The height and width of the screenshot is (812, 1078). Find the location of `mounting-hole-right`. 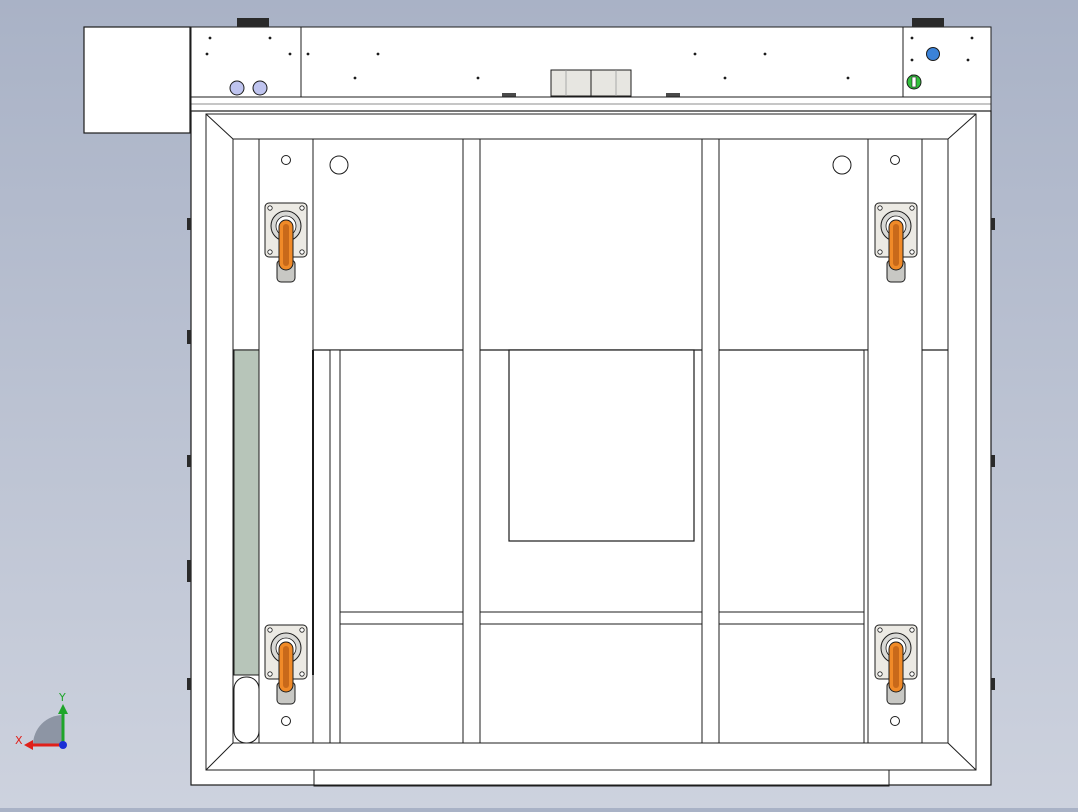

mounting-hole-right is located at coordinates (842, 165).